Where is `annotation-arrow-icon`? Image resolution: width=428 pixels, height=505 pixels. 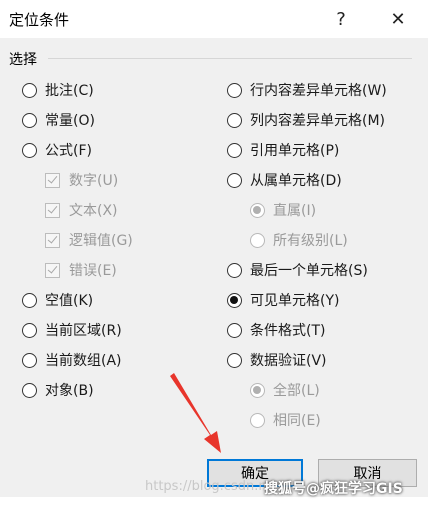 annotation-arrow-icon is located at coordinates (195, 413).